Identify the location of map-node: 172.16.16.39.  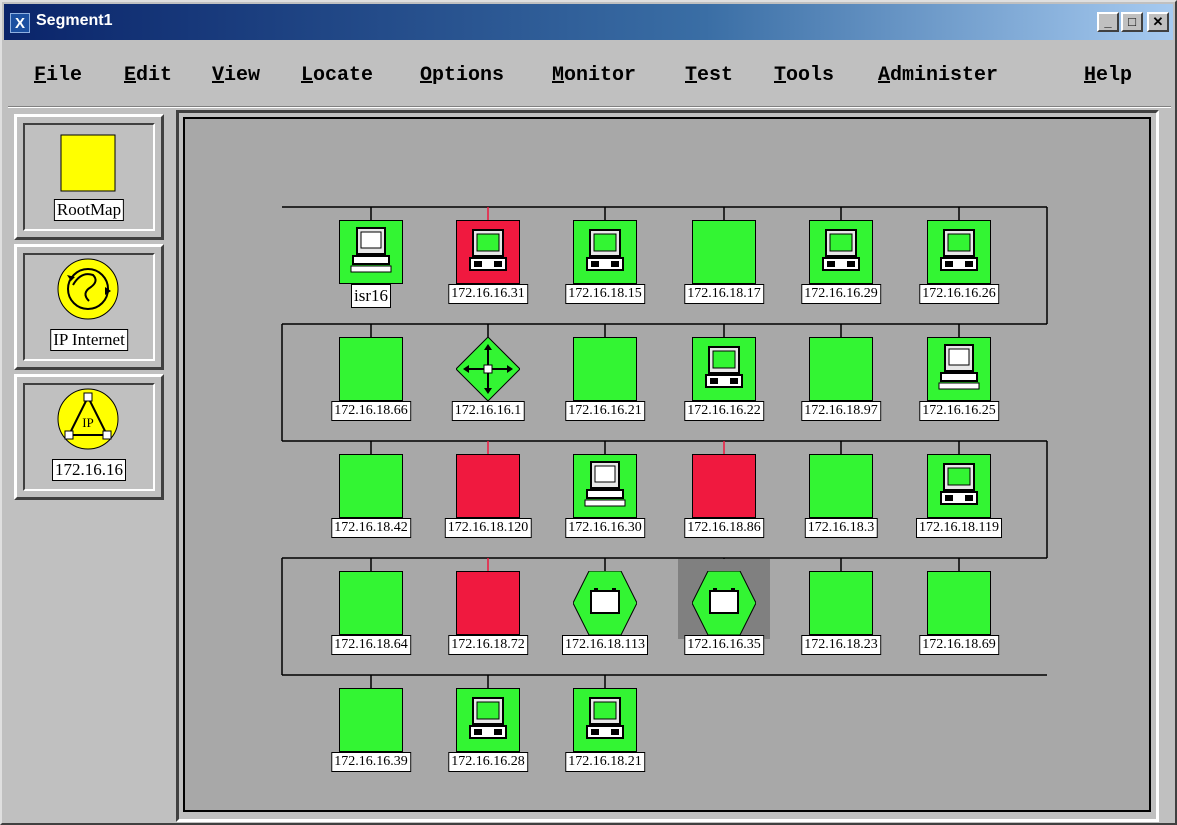
(371, 730).